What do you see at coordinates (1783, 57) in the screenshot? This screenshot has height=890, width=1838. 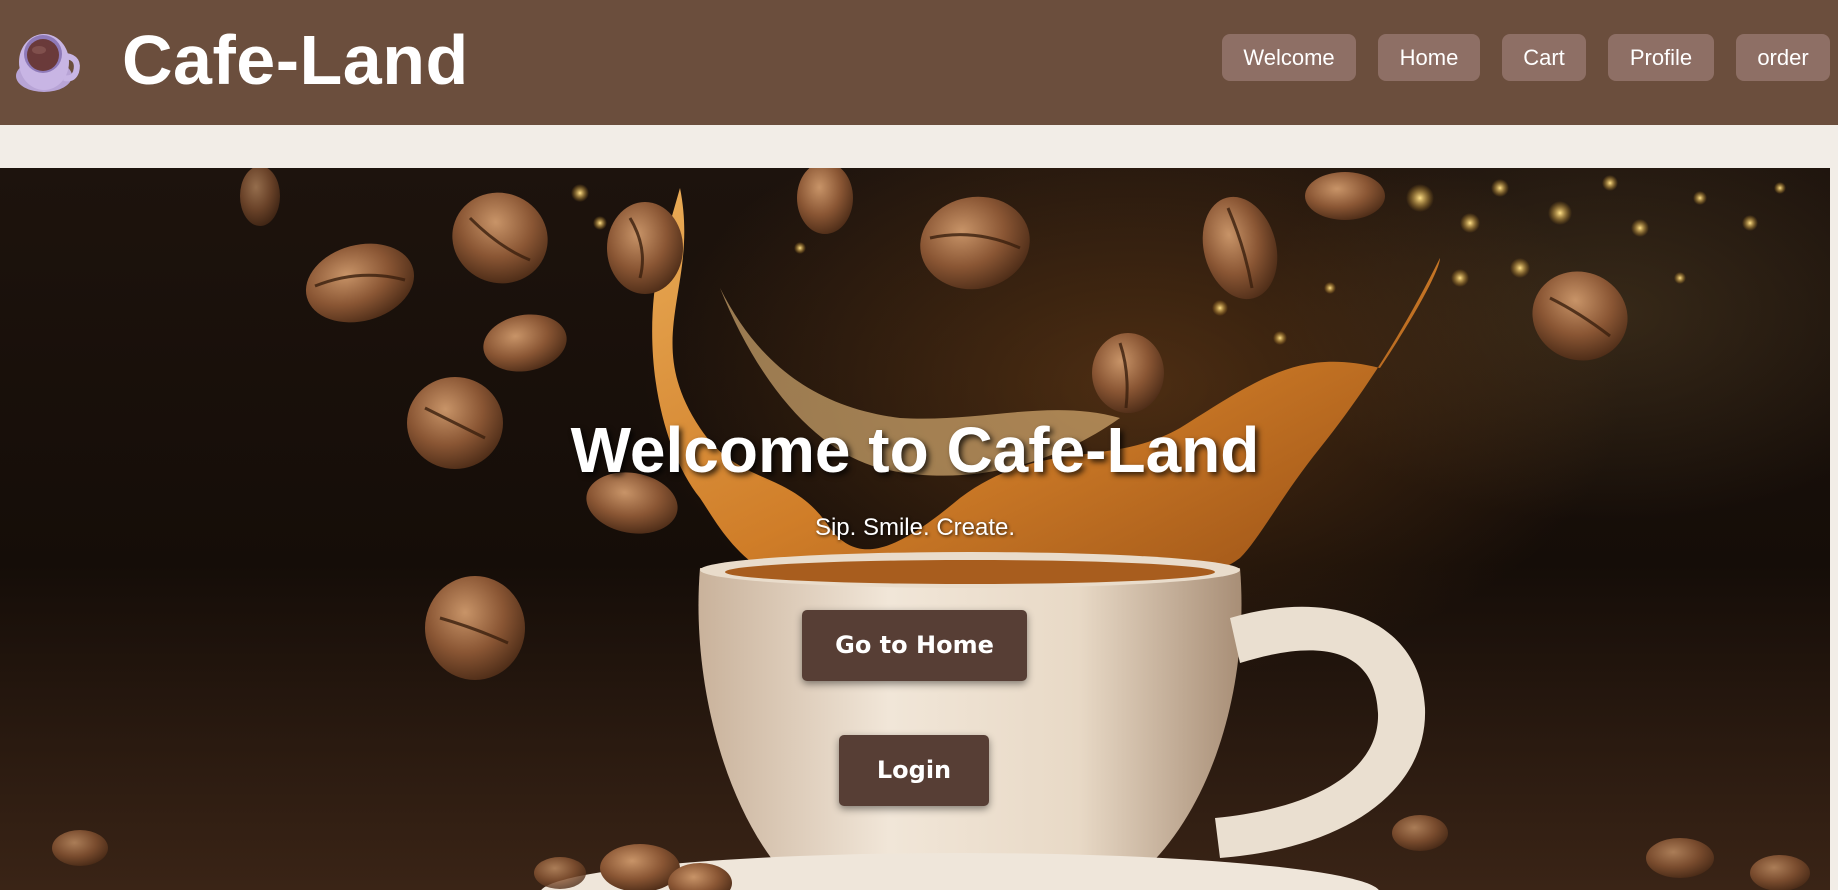 I see `nav-order-button: order` at bounding box center [1783, 57].